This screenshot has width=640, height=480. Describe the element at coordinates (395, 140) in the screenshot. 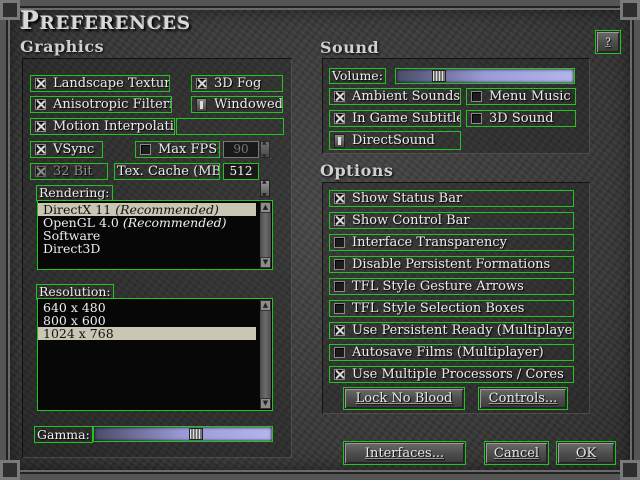

I see `directsound-toggle: DirectSound` at that location.